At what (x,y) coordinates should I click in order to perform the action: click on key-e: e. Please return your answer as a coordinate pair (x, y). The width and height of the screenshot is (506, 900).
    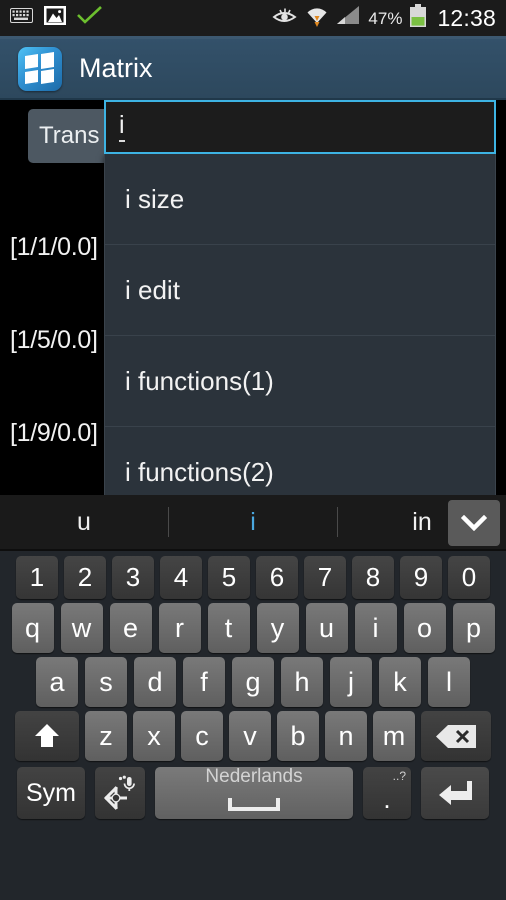
    Looking at the image, I should click on (130, 628).